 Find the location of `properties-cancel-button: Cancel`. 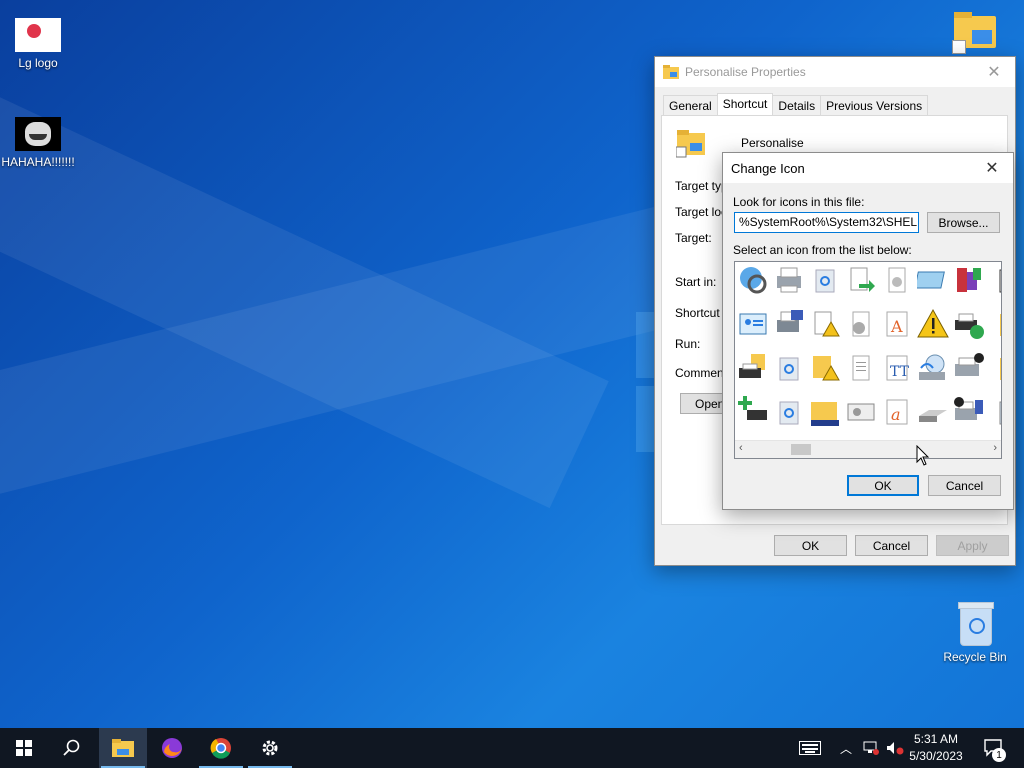

properties-cancel-button: Cancel is located at coordinates (891, 545).